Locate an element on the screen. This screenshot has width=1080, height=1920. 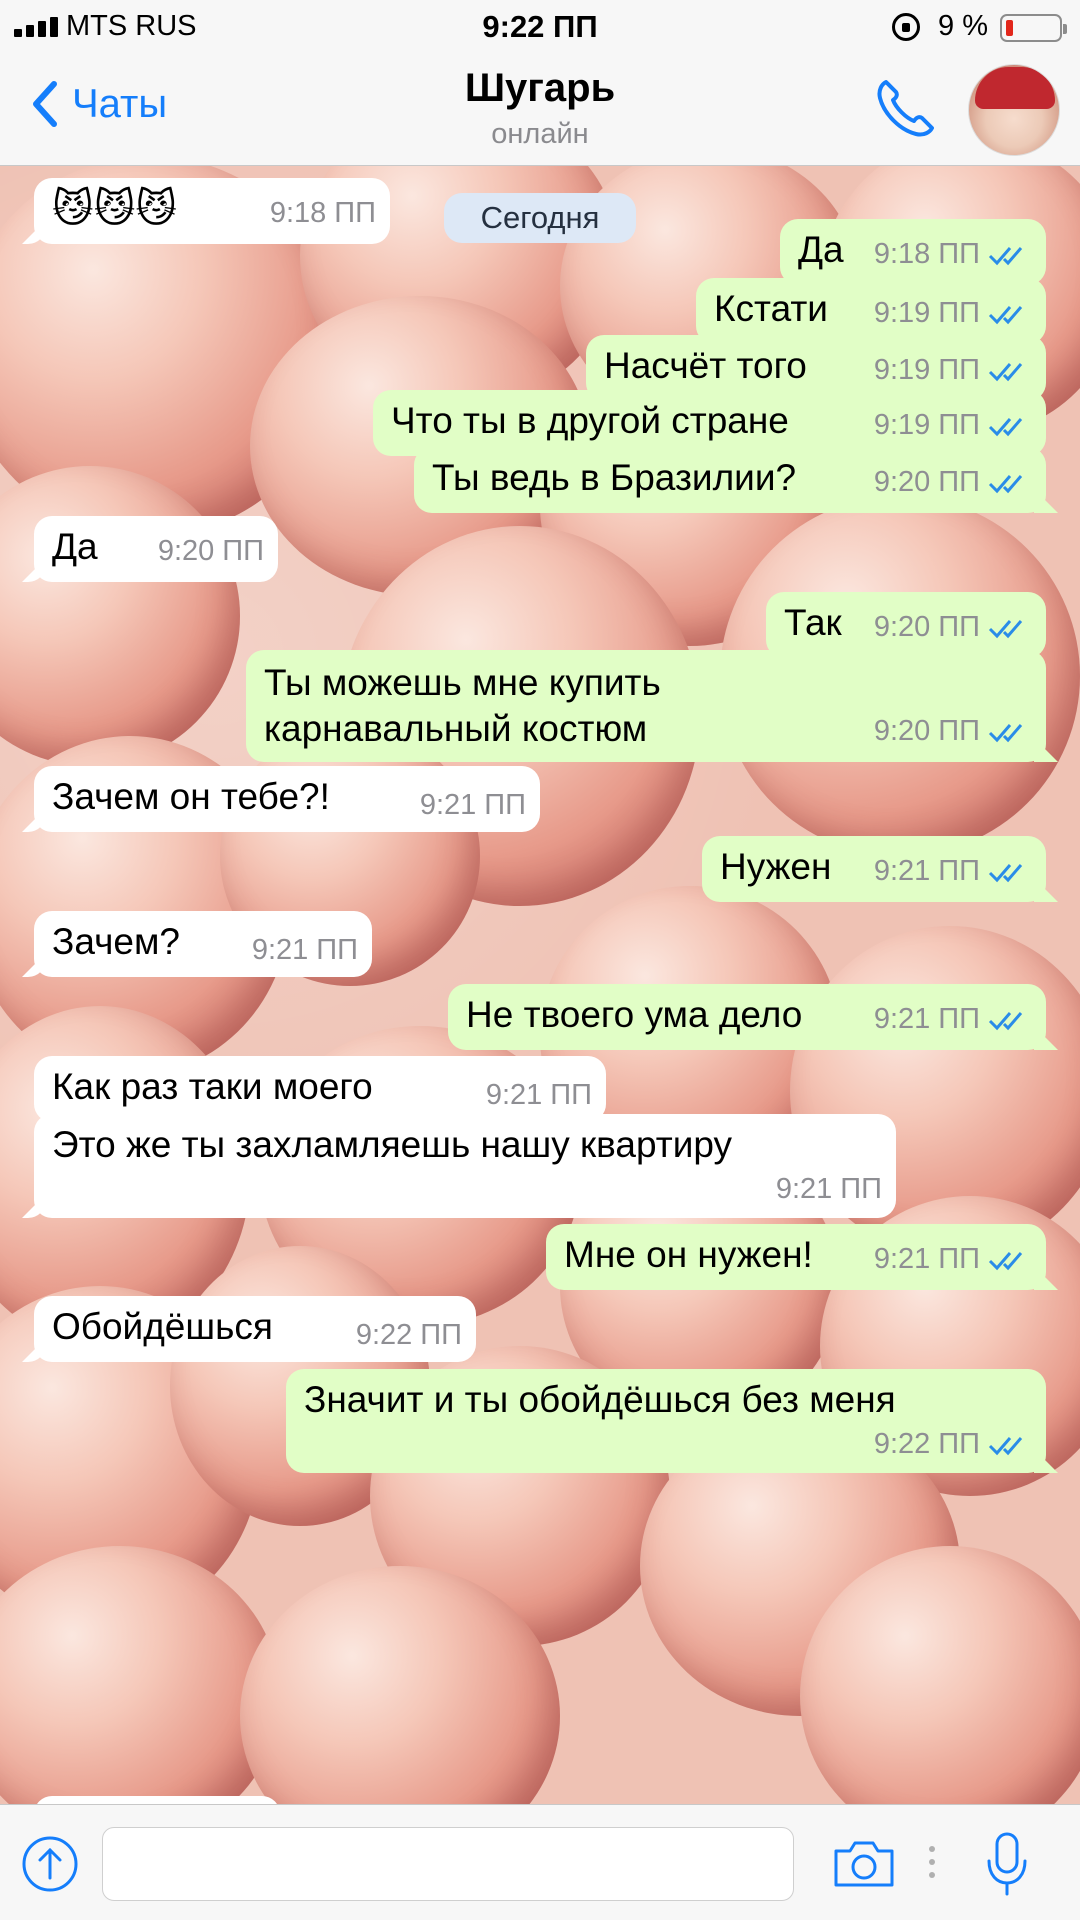
message-incoming: Зачем он тебе?! 9:21 ПП is located at coordinates (281, 799).